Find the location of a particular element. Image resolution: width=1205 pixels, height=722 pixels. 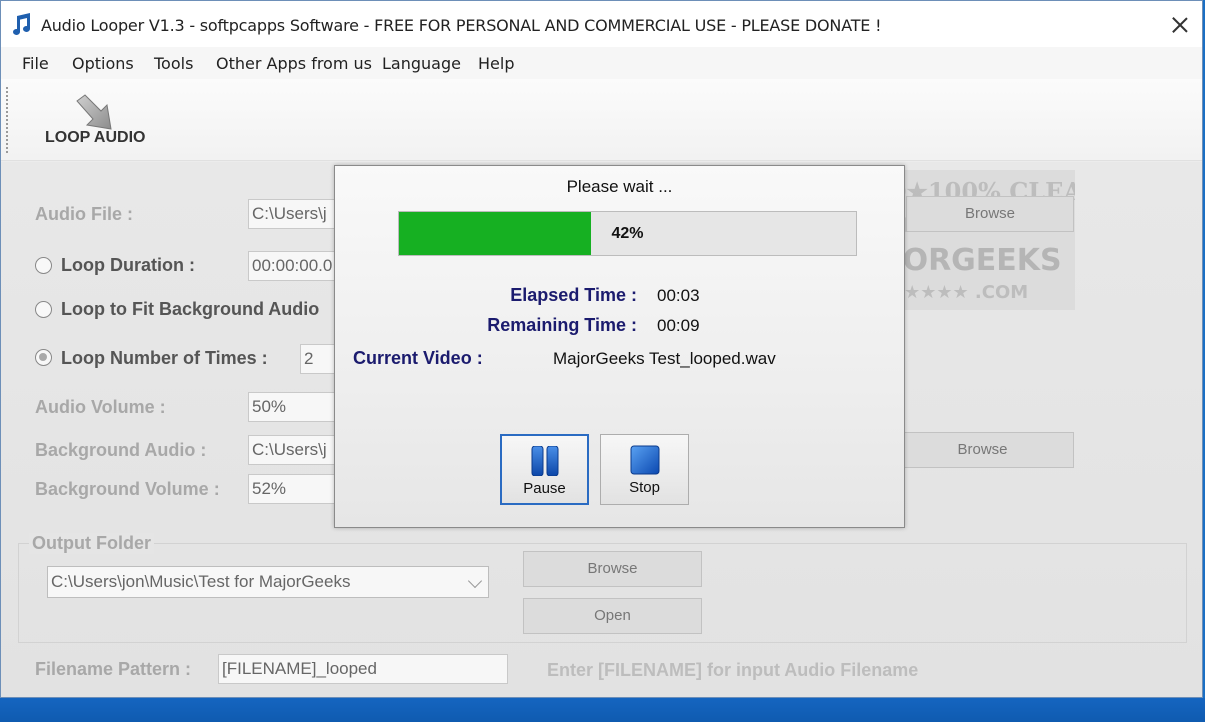

current-video-label: Current Video : is located at coordinates (418, 358).